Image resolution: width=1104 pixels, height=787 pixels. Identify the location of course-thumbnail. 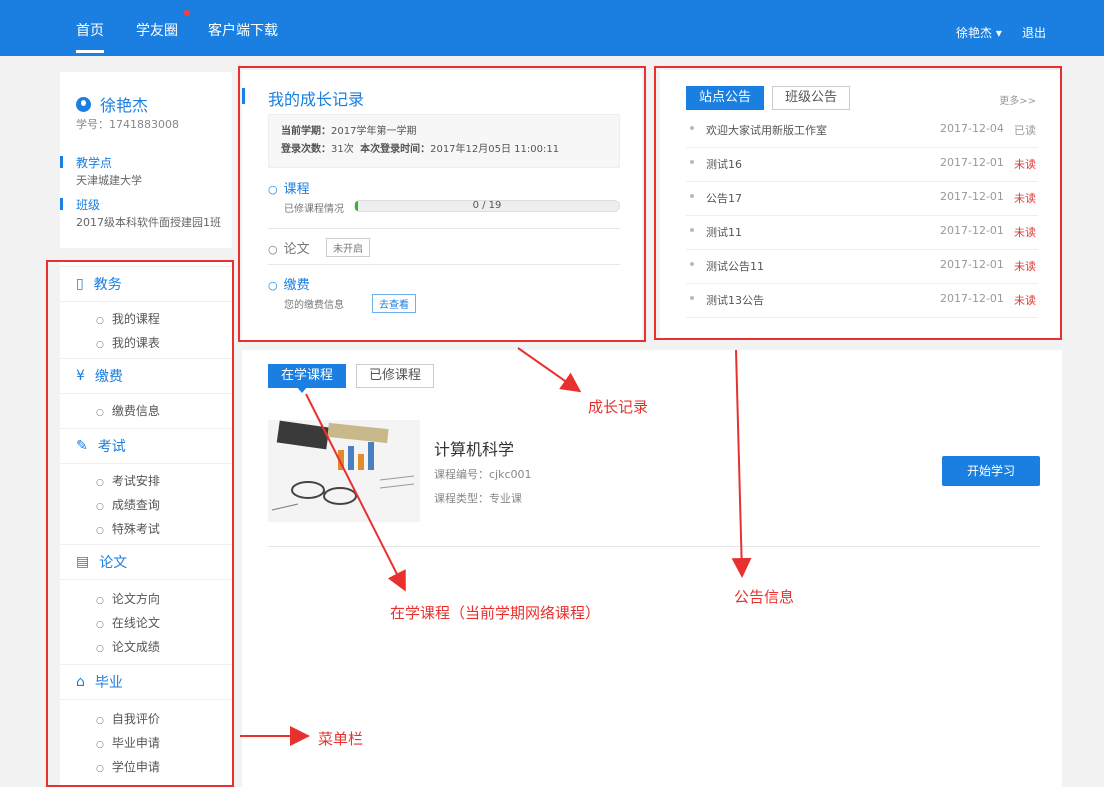
(344, 471).